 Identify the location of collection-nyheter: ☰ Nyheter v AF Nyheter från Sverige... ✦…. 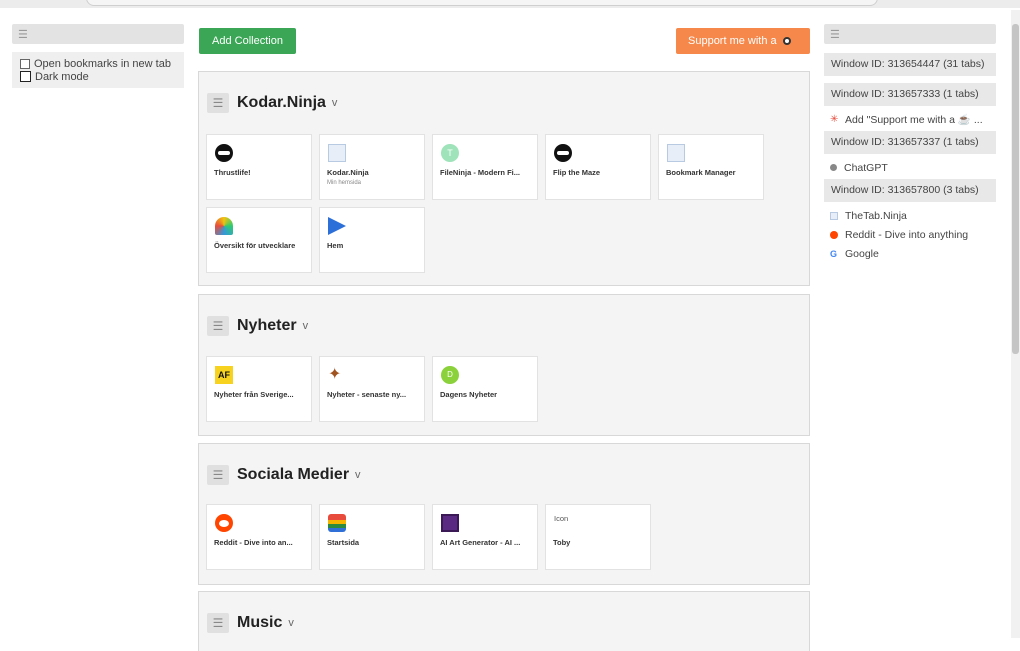
(504, 365).